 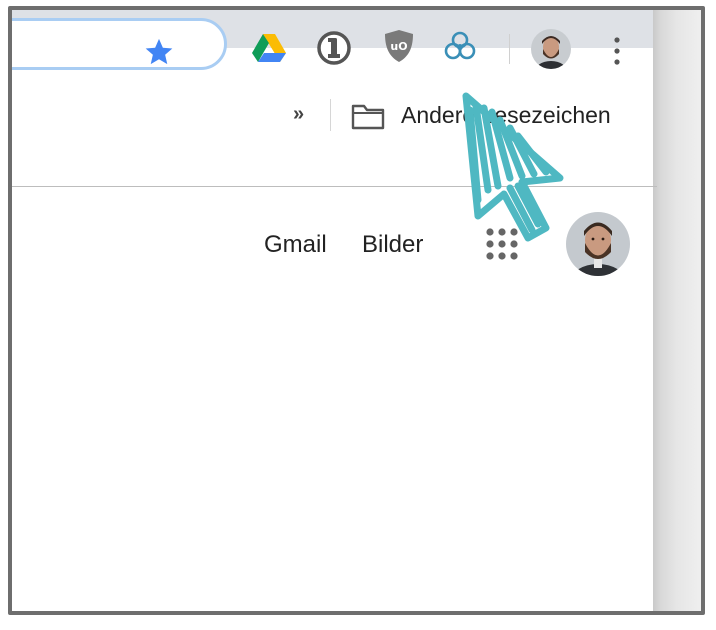 What do you see at coordinates (513, 167) in the screenshot?
I see `annotation-cursor-arrow` at bounding box center [513, 167].